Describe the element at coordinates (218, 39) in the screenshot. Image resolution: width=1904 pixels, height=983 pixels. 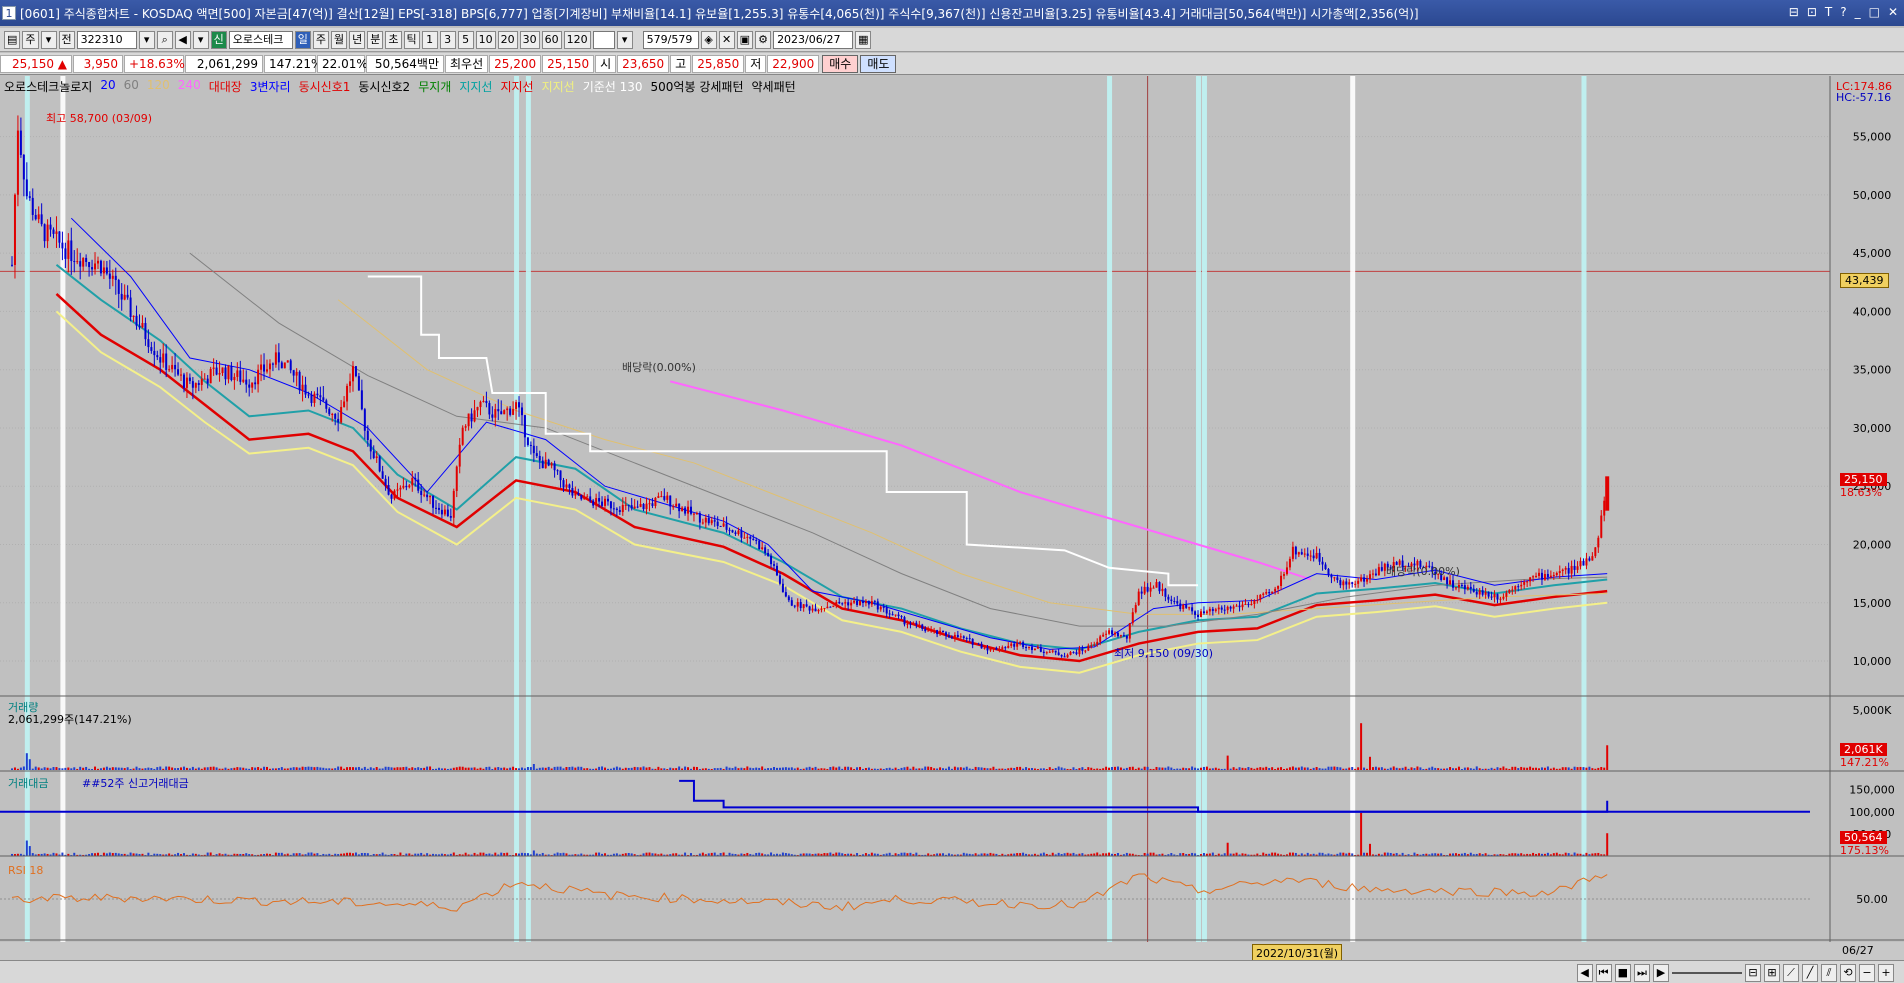
I see `credit-badge: 신` at that location.